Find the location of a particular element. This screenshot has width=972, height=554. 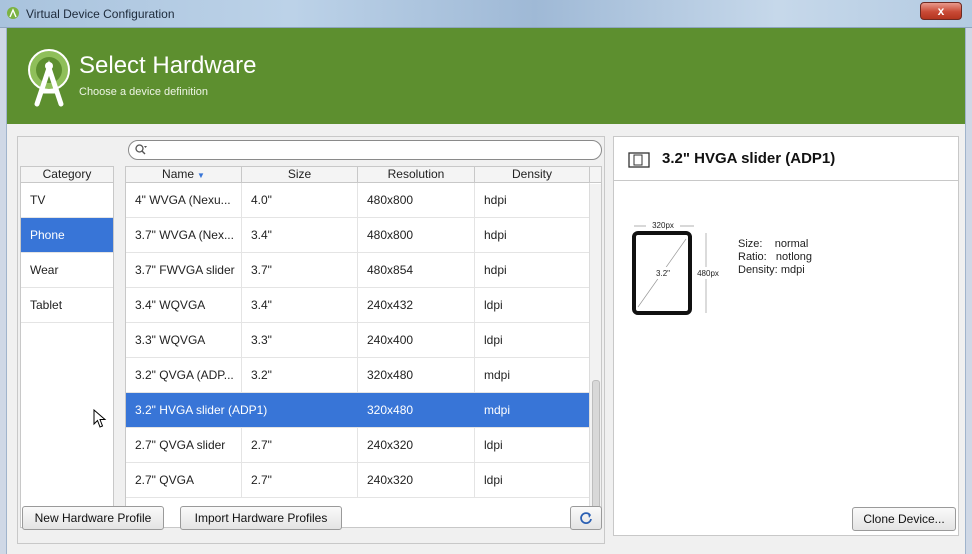

table-row: 2.7" QVGA slider 2.7" 240x320 ldpi is located at coordinates (363, 445).